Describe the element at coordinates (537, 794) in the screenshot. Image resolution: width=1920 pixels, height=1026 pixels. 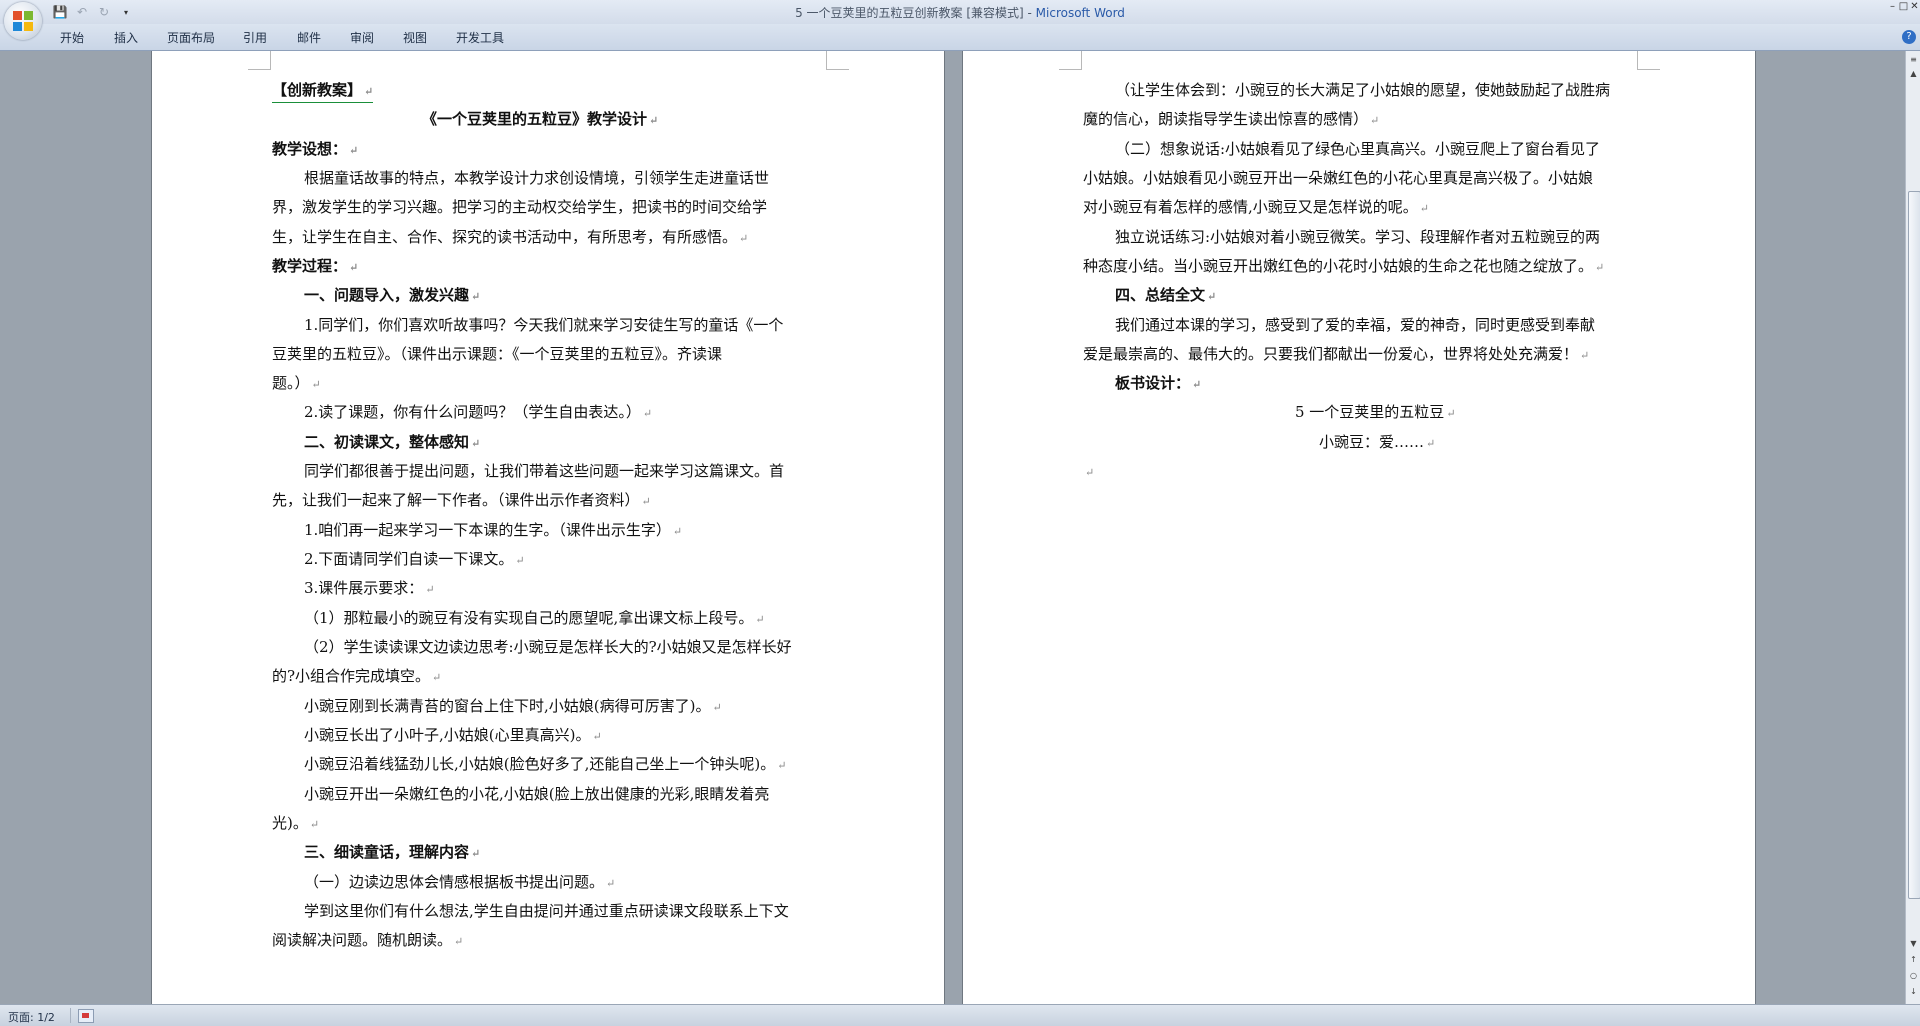
I see `paragraph-line: 小豌豆开出一朵嫩红色的小花,小姑娘(脸上放出健康的光彩,眼睛发着亮` at that location.